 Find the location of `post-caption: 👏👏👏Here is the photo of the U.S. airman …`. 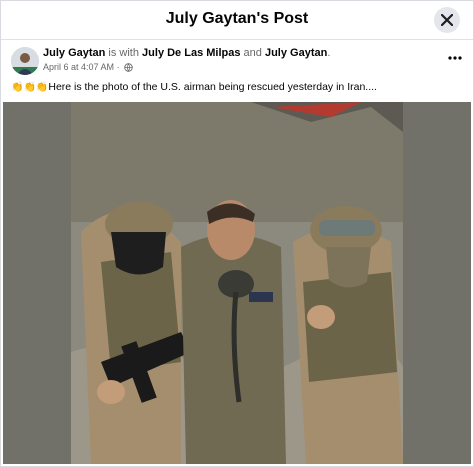

post-caption: 👏👏👏Here is the photo of the U.S. airman … is located at coordinates (194, 87).